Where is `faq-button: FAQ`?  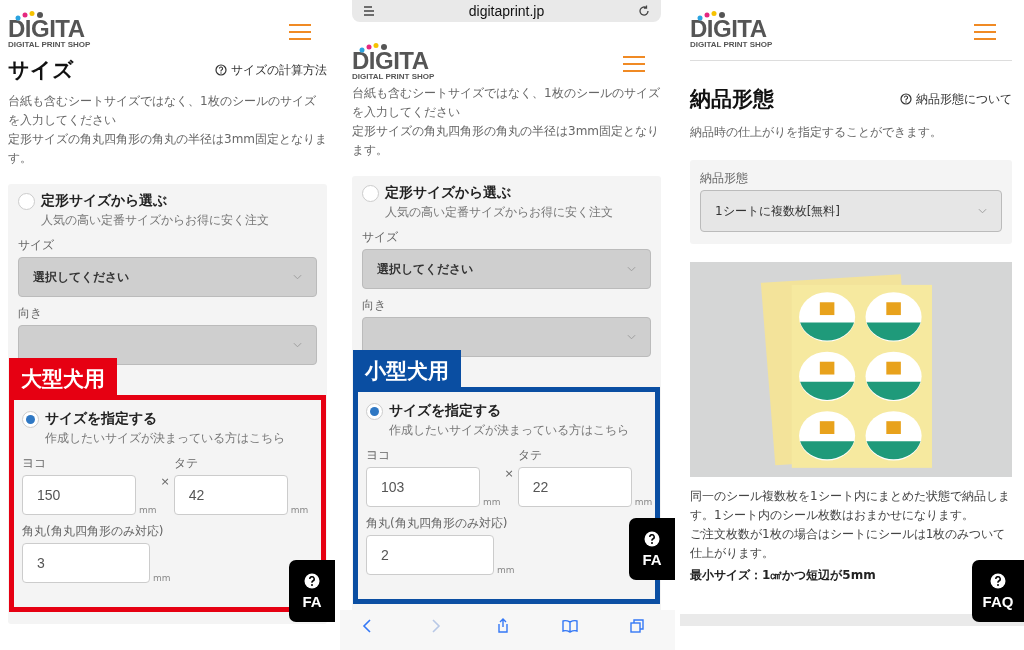
faq-button: FAQ is located at coordinates (998, 591).